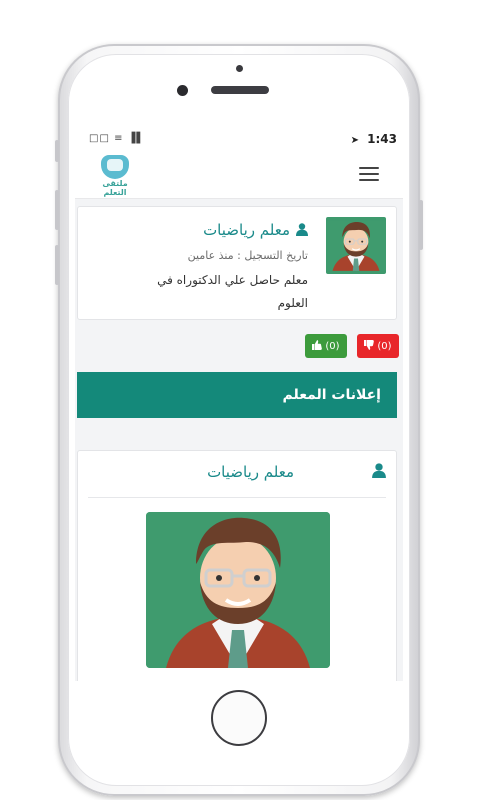 This screenshot has width=500, height=800. I want to click on phone-speaker, so click(240, 90).